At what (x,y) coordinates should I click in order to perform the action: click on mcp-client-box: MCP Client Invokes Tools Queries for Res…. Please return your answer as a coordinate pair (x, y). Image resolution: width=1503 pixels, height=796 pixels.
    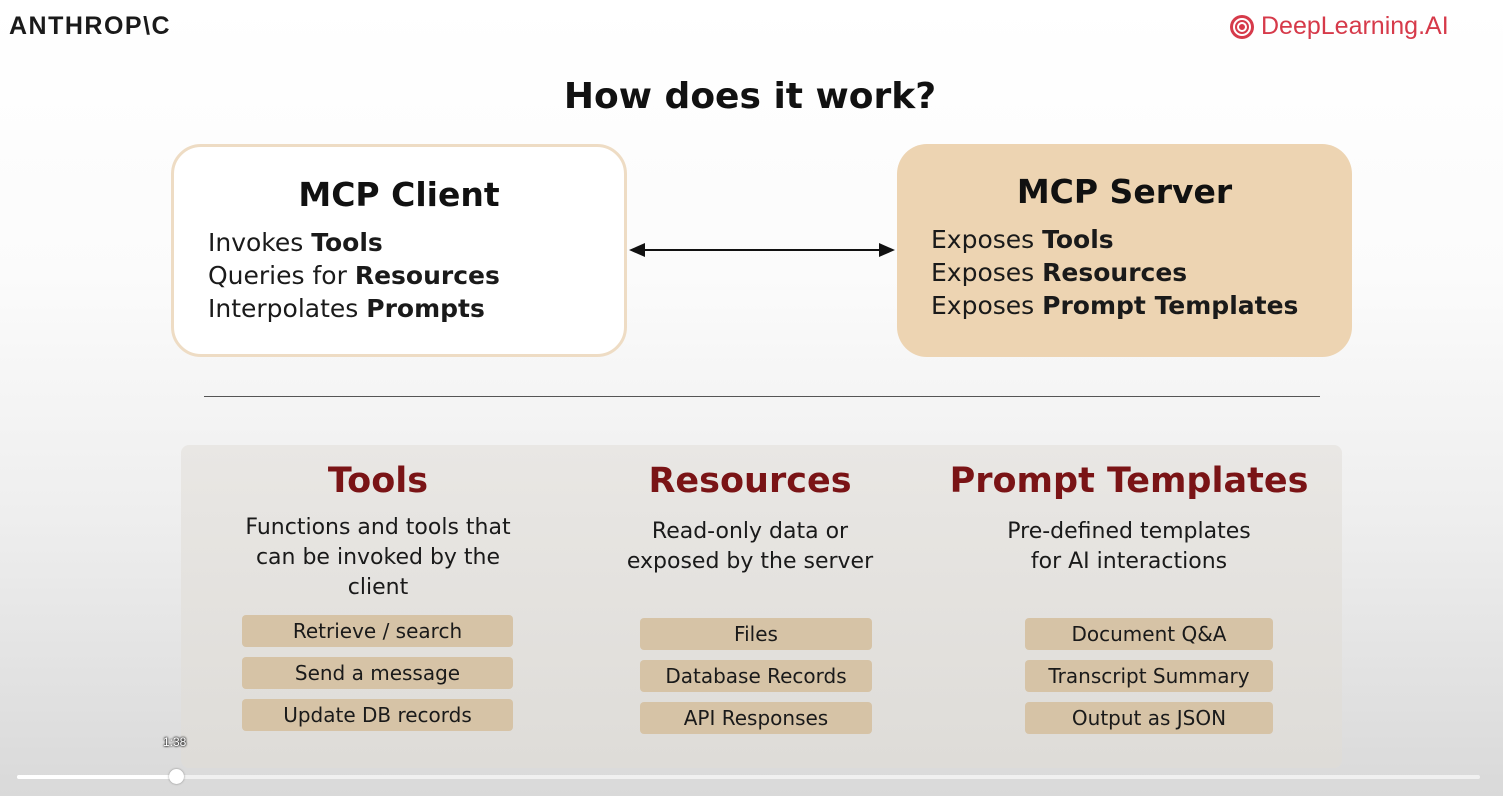
    Looking at the image, I should click on (399, 250).